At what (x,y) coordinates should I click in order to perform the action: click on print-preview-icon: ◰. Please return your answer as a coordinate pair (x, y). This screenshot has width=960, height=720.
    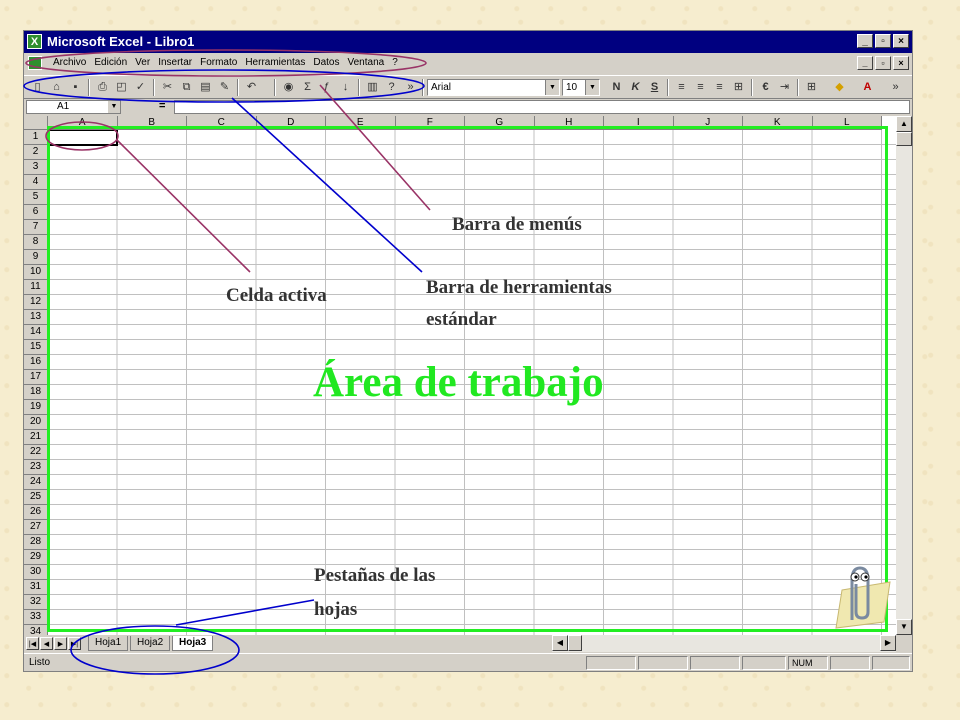
    Looking at the image, I should click on (121, 87).